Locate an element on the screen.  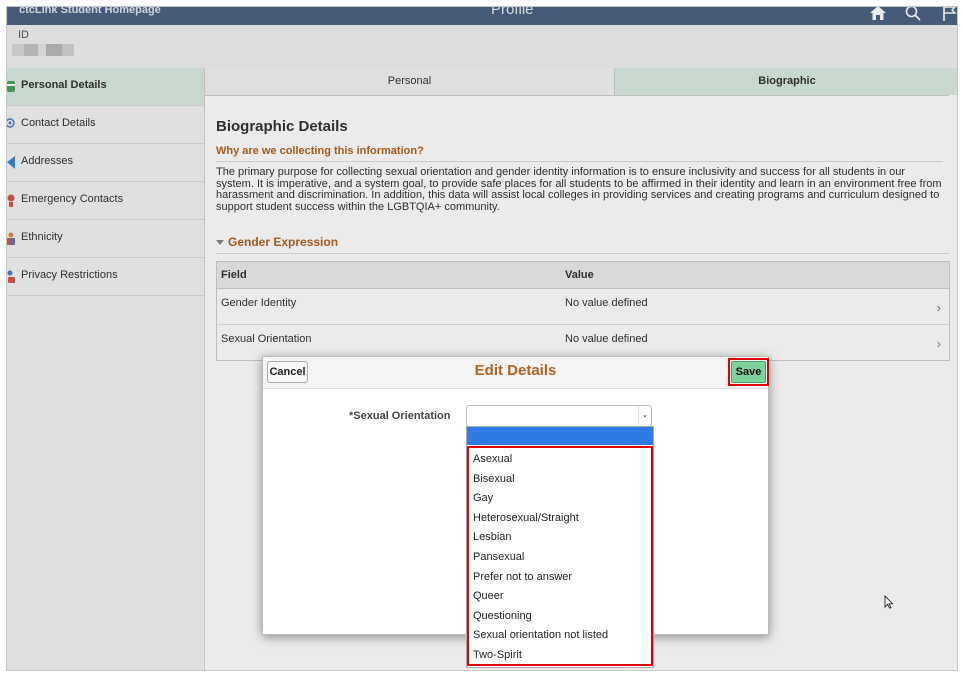
sexual-orientation-label: *Sexual Orientation is located at coordinates (400, 416).